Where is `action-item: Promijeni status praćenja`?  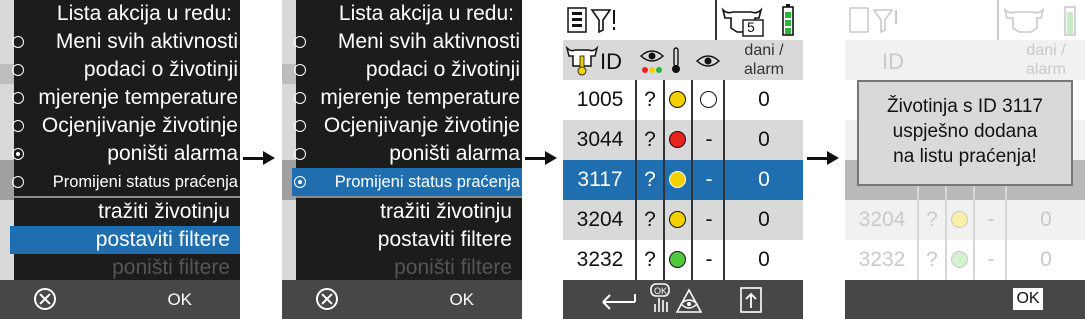
action-item: Promijeni status praćenja is located at coordinates (125, 182).